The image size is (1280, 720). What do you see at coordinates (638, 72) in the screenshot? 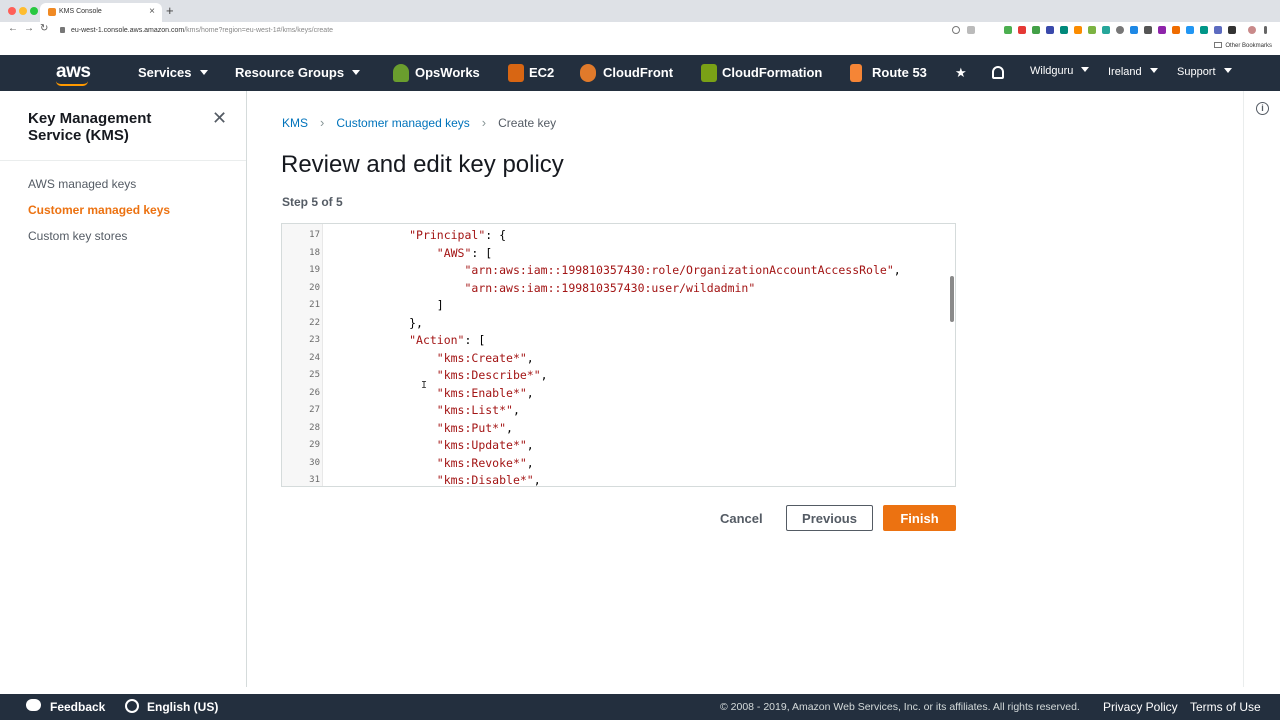
I see `shortcut-cloudfront: CloudFront` at bounding box center [638, 72].